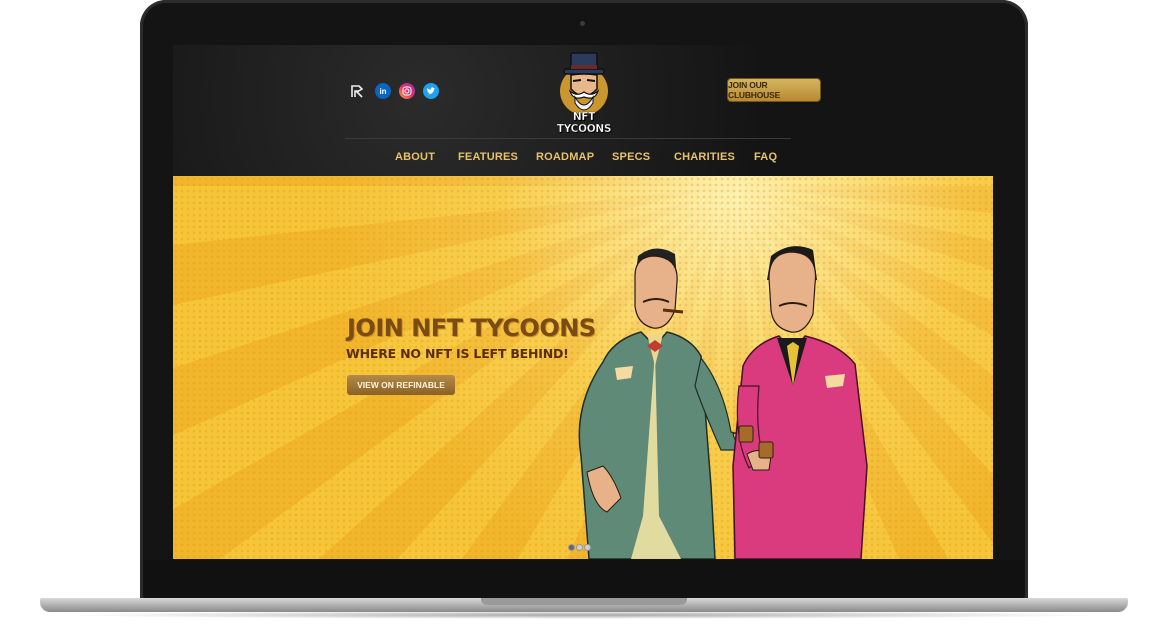 The height and width of the screenshot is (640, 1168). What do you see at coordinates (765, 157) in the screenshot?
I see `nav-item-faq: FAQ` at bounding box center [765, 157].